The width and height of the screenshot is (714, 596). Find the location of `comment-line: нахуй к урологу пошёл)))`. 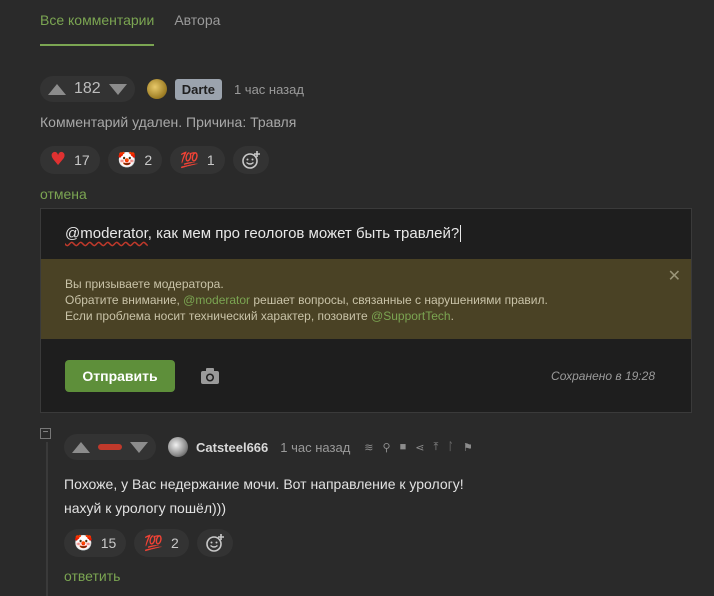

comment-line: нахуй к урологу пошёл))) is located at coordinates (145, 508).